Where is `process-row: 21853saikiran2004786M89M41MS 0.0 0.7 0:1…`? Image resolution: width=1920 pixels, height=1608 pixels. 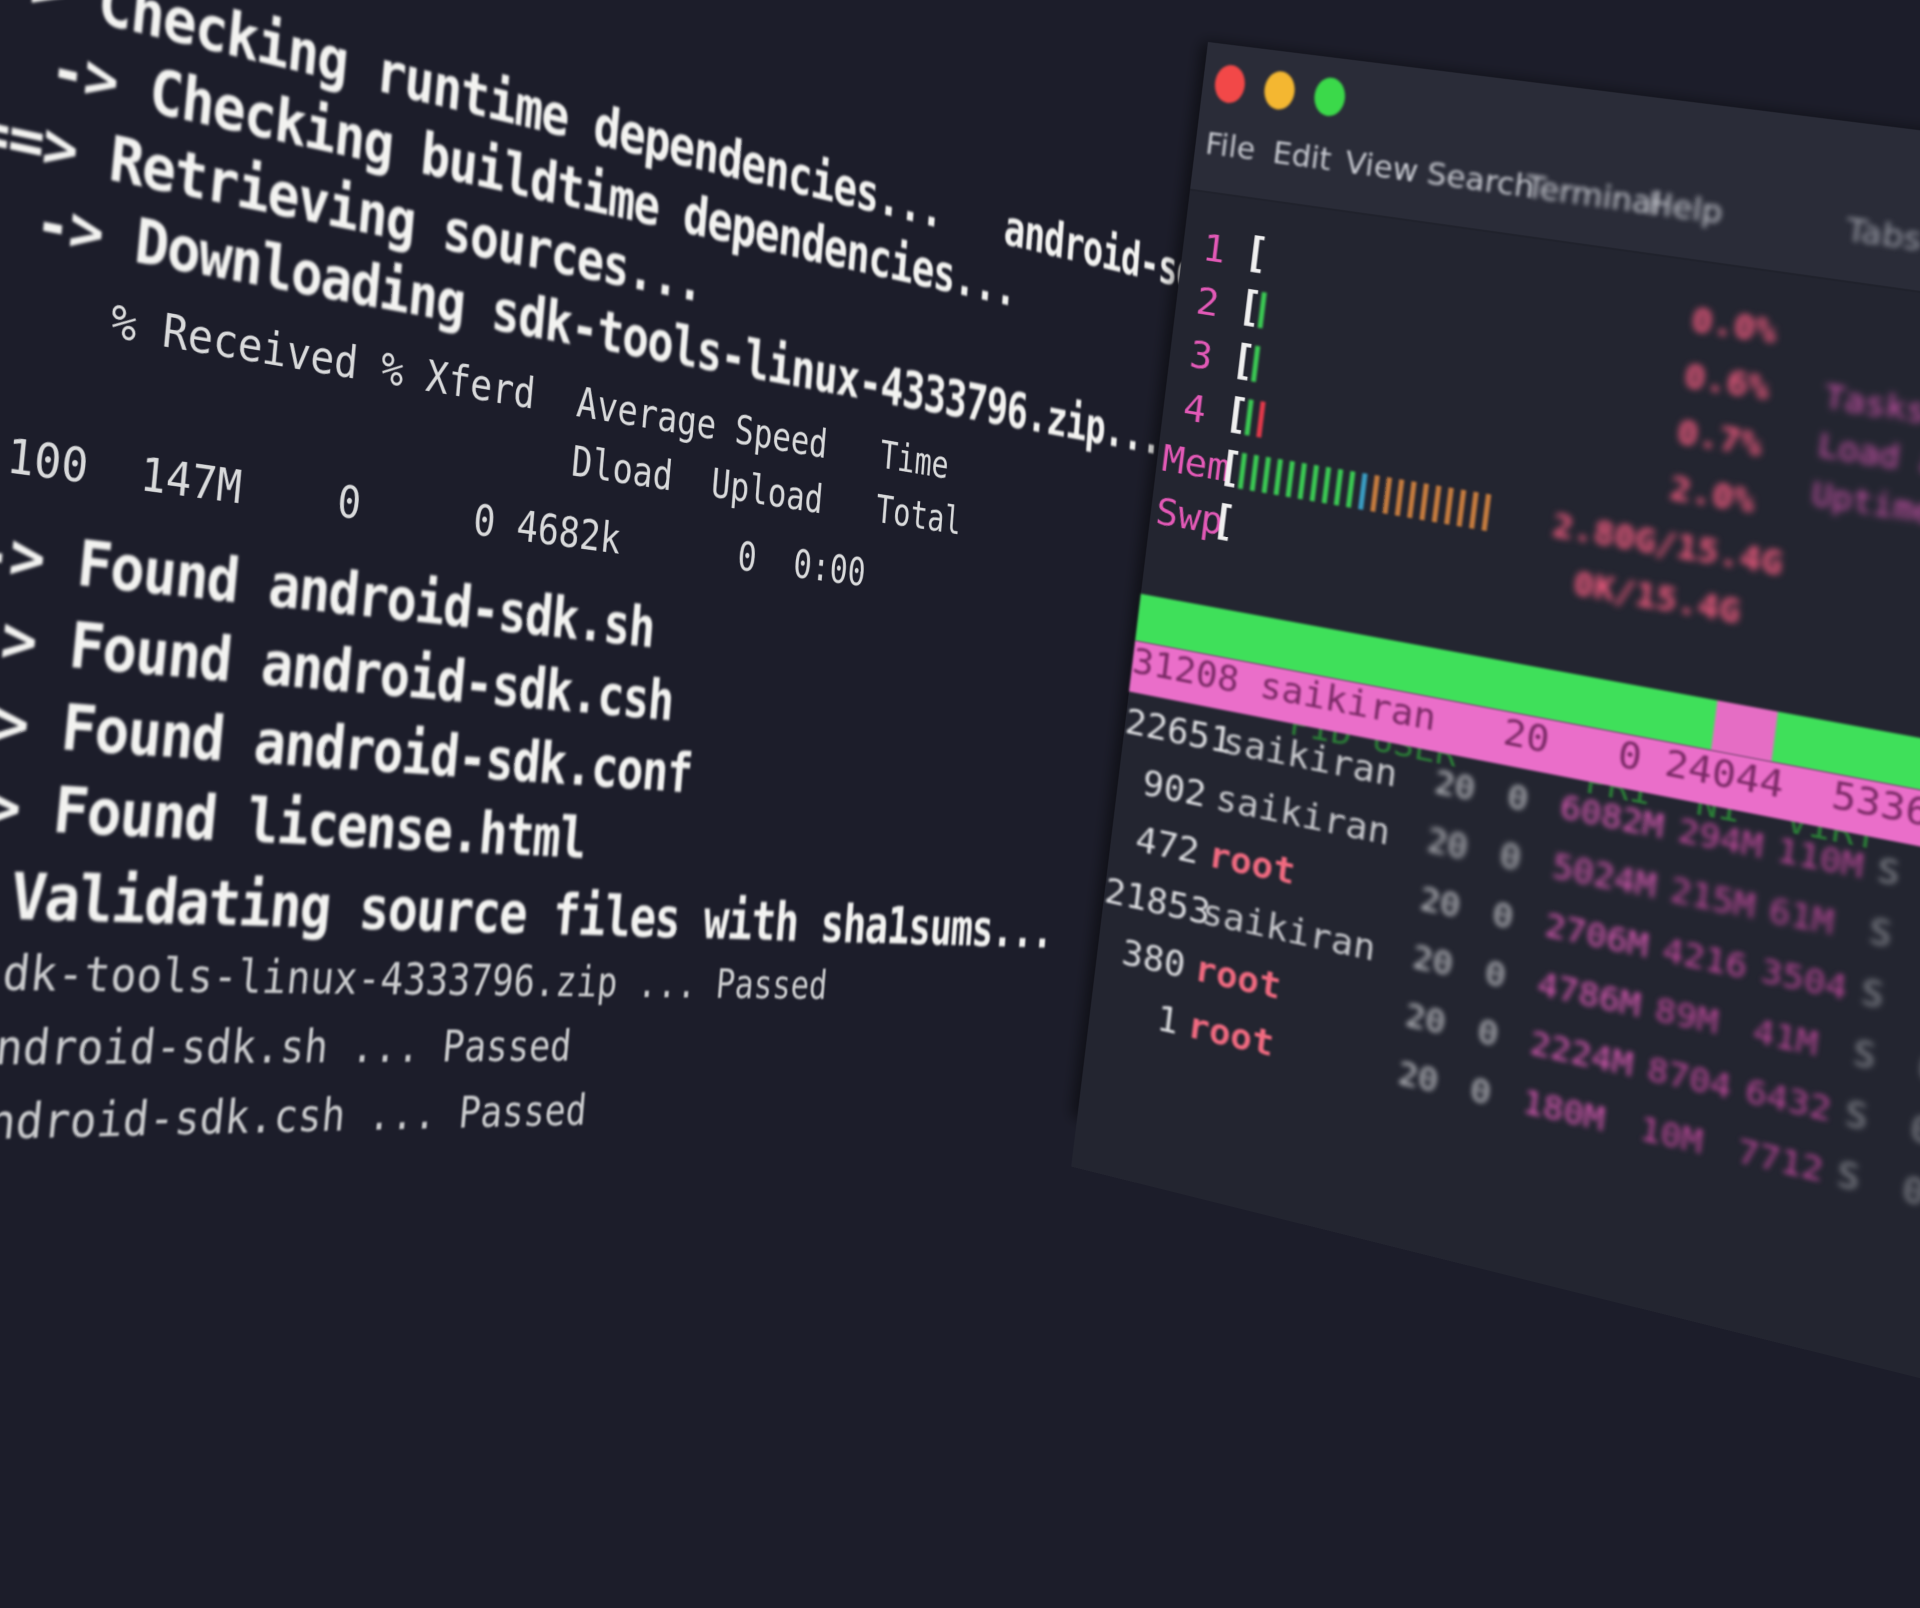 process-row: 21853saikiran2004786M89M41MS 0.0 0.7 0:1… is located at coordinates (1511, 986).